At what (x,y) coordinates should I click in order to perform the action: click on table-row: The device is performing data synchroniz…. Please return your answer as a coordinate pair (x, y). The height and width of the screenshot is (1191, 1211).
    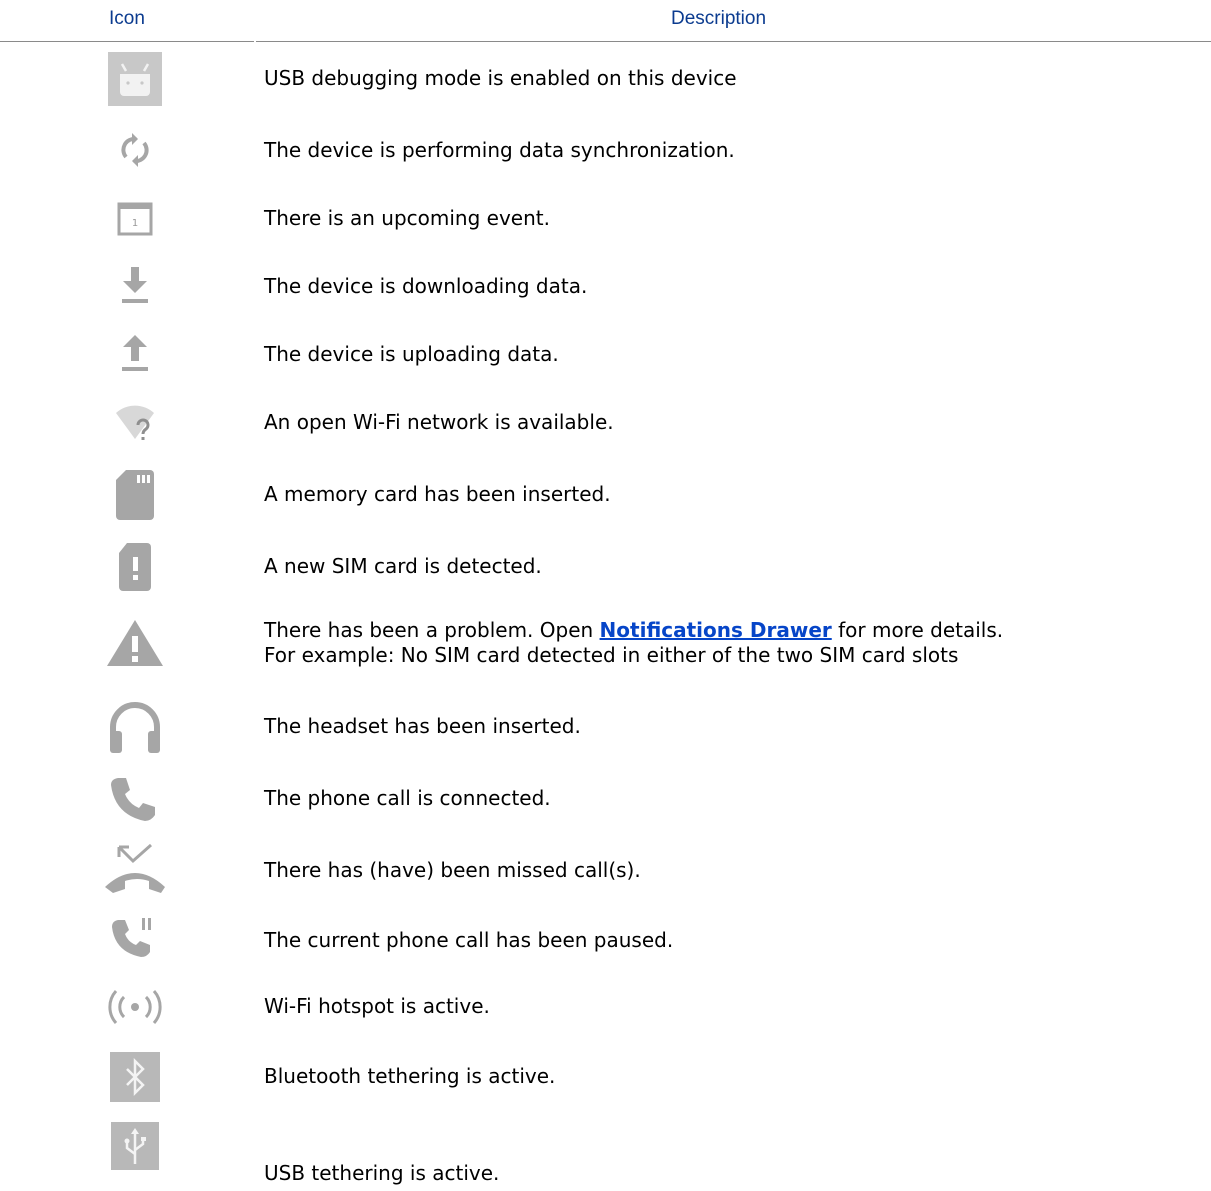
    Looking at the image, I should click on (605, 150).